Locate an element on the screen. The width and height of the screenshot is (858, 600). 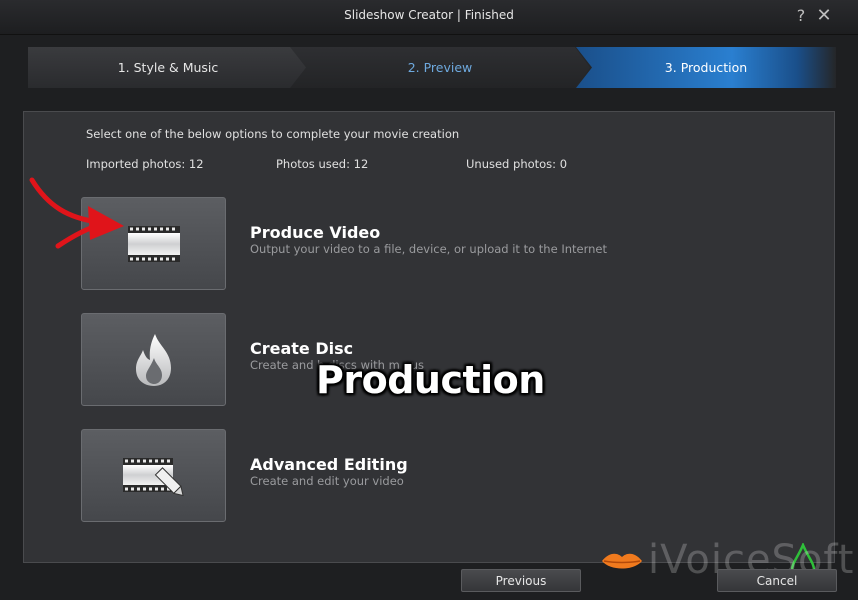
create-disc-button is located at coordinates (153, 359).